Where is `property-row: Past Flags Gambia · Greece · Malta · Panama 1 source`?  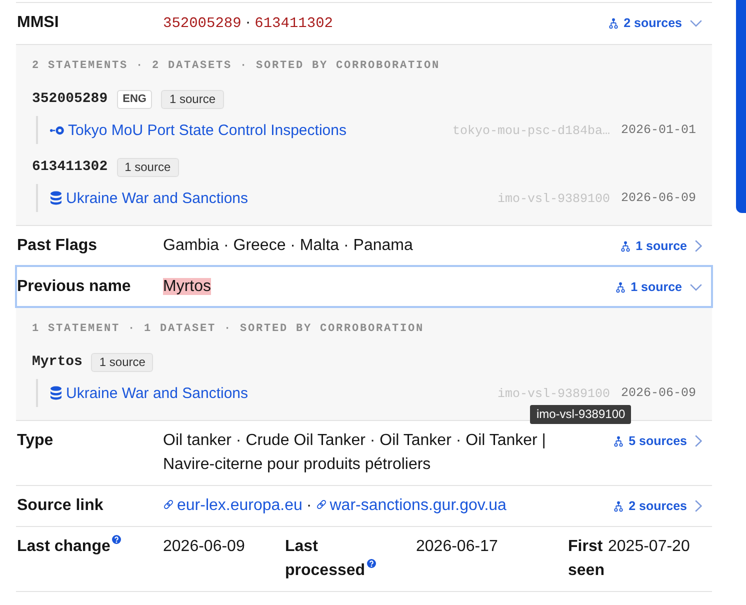 property-row: Past Flags Gambia · Greece · Malta · Panama 1 source is located at coordinates (364, 245).